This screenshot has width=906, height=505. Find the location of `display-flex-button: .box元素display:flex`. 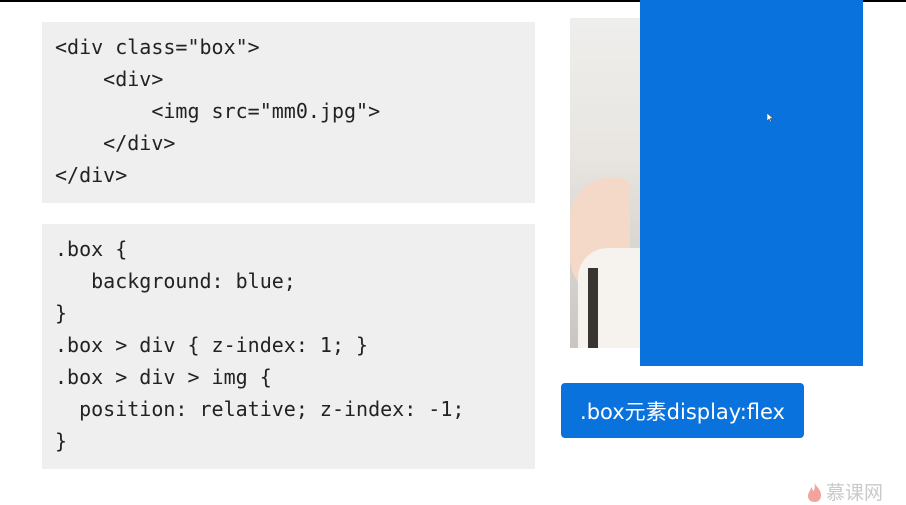

display-flex-button: .box元素display:flex is located at coordinates (682, 410).